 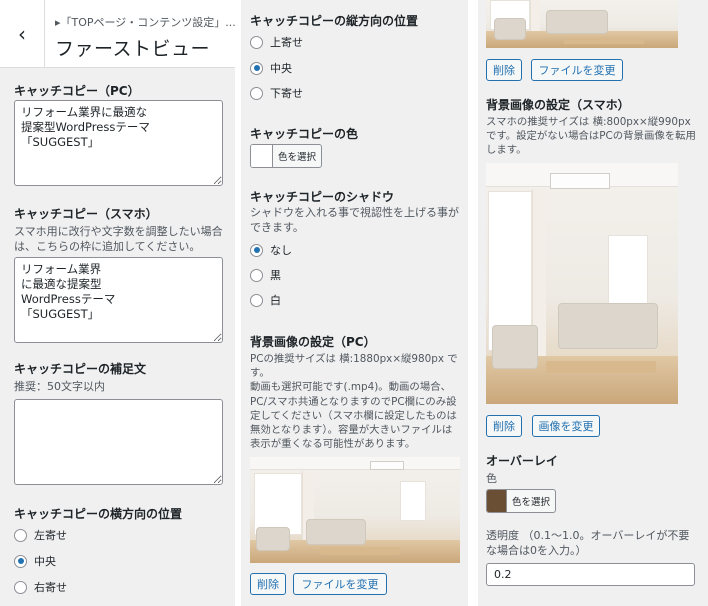 I want to click on catch-sp-textarea: リフォーム業界 に最適な提案型 WordPressテーマ 「SUGGEST」, so click(x=118, y=300).